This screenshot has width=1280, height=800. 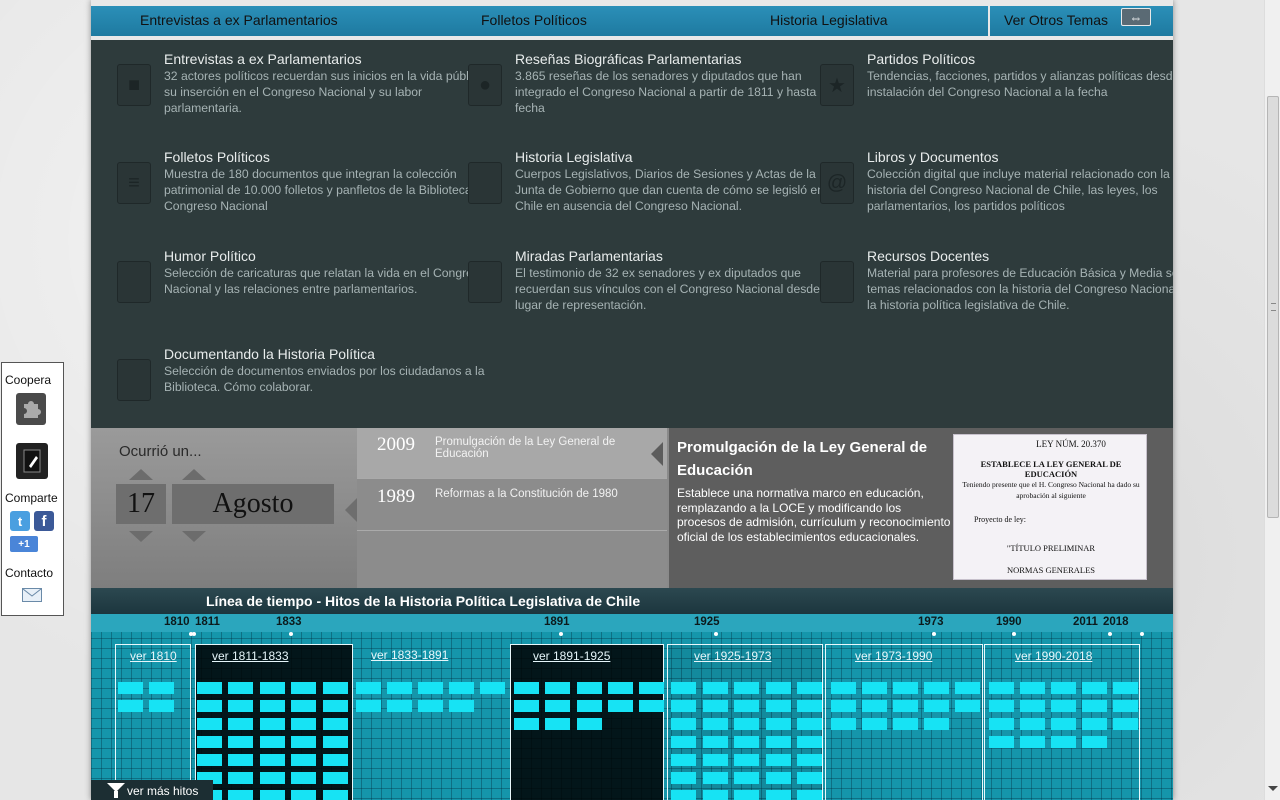 I want to click on mail-icon, so click(x=32, y=595).